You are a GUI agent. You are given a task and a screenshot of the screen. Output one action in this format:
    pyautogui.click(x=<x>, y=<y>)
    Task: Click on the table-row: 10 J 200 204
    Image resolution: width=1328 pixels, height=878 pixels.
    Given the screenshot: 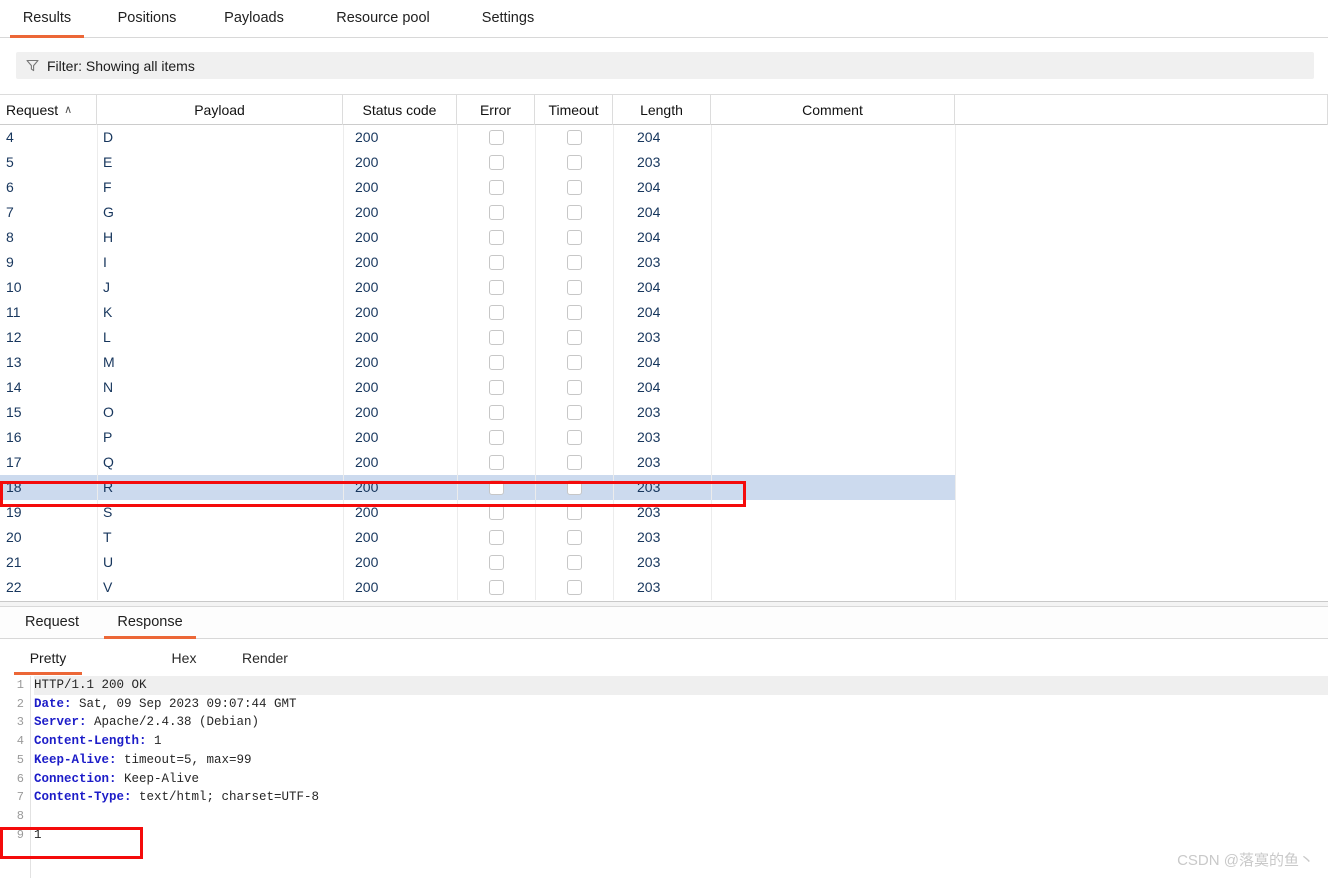 What is the action you would take?
    pyautogui.click(x=664, y=287)
    